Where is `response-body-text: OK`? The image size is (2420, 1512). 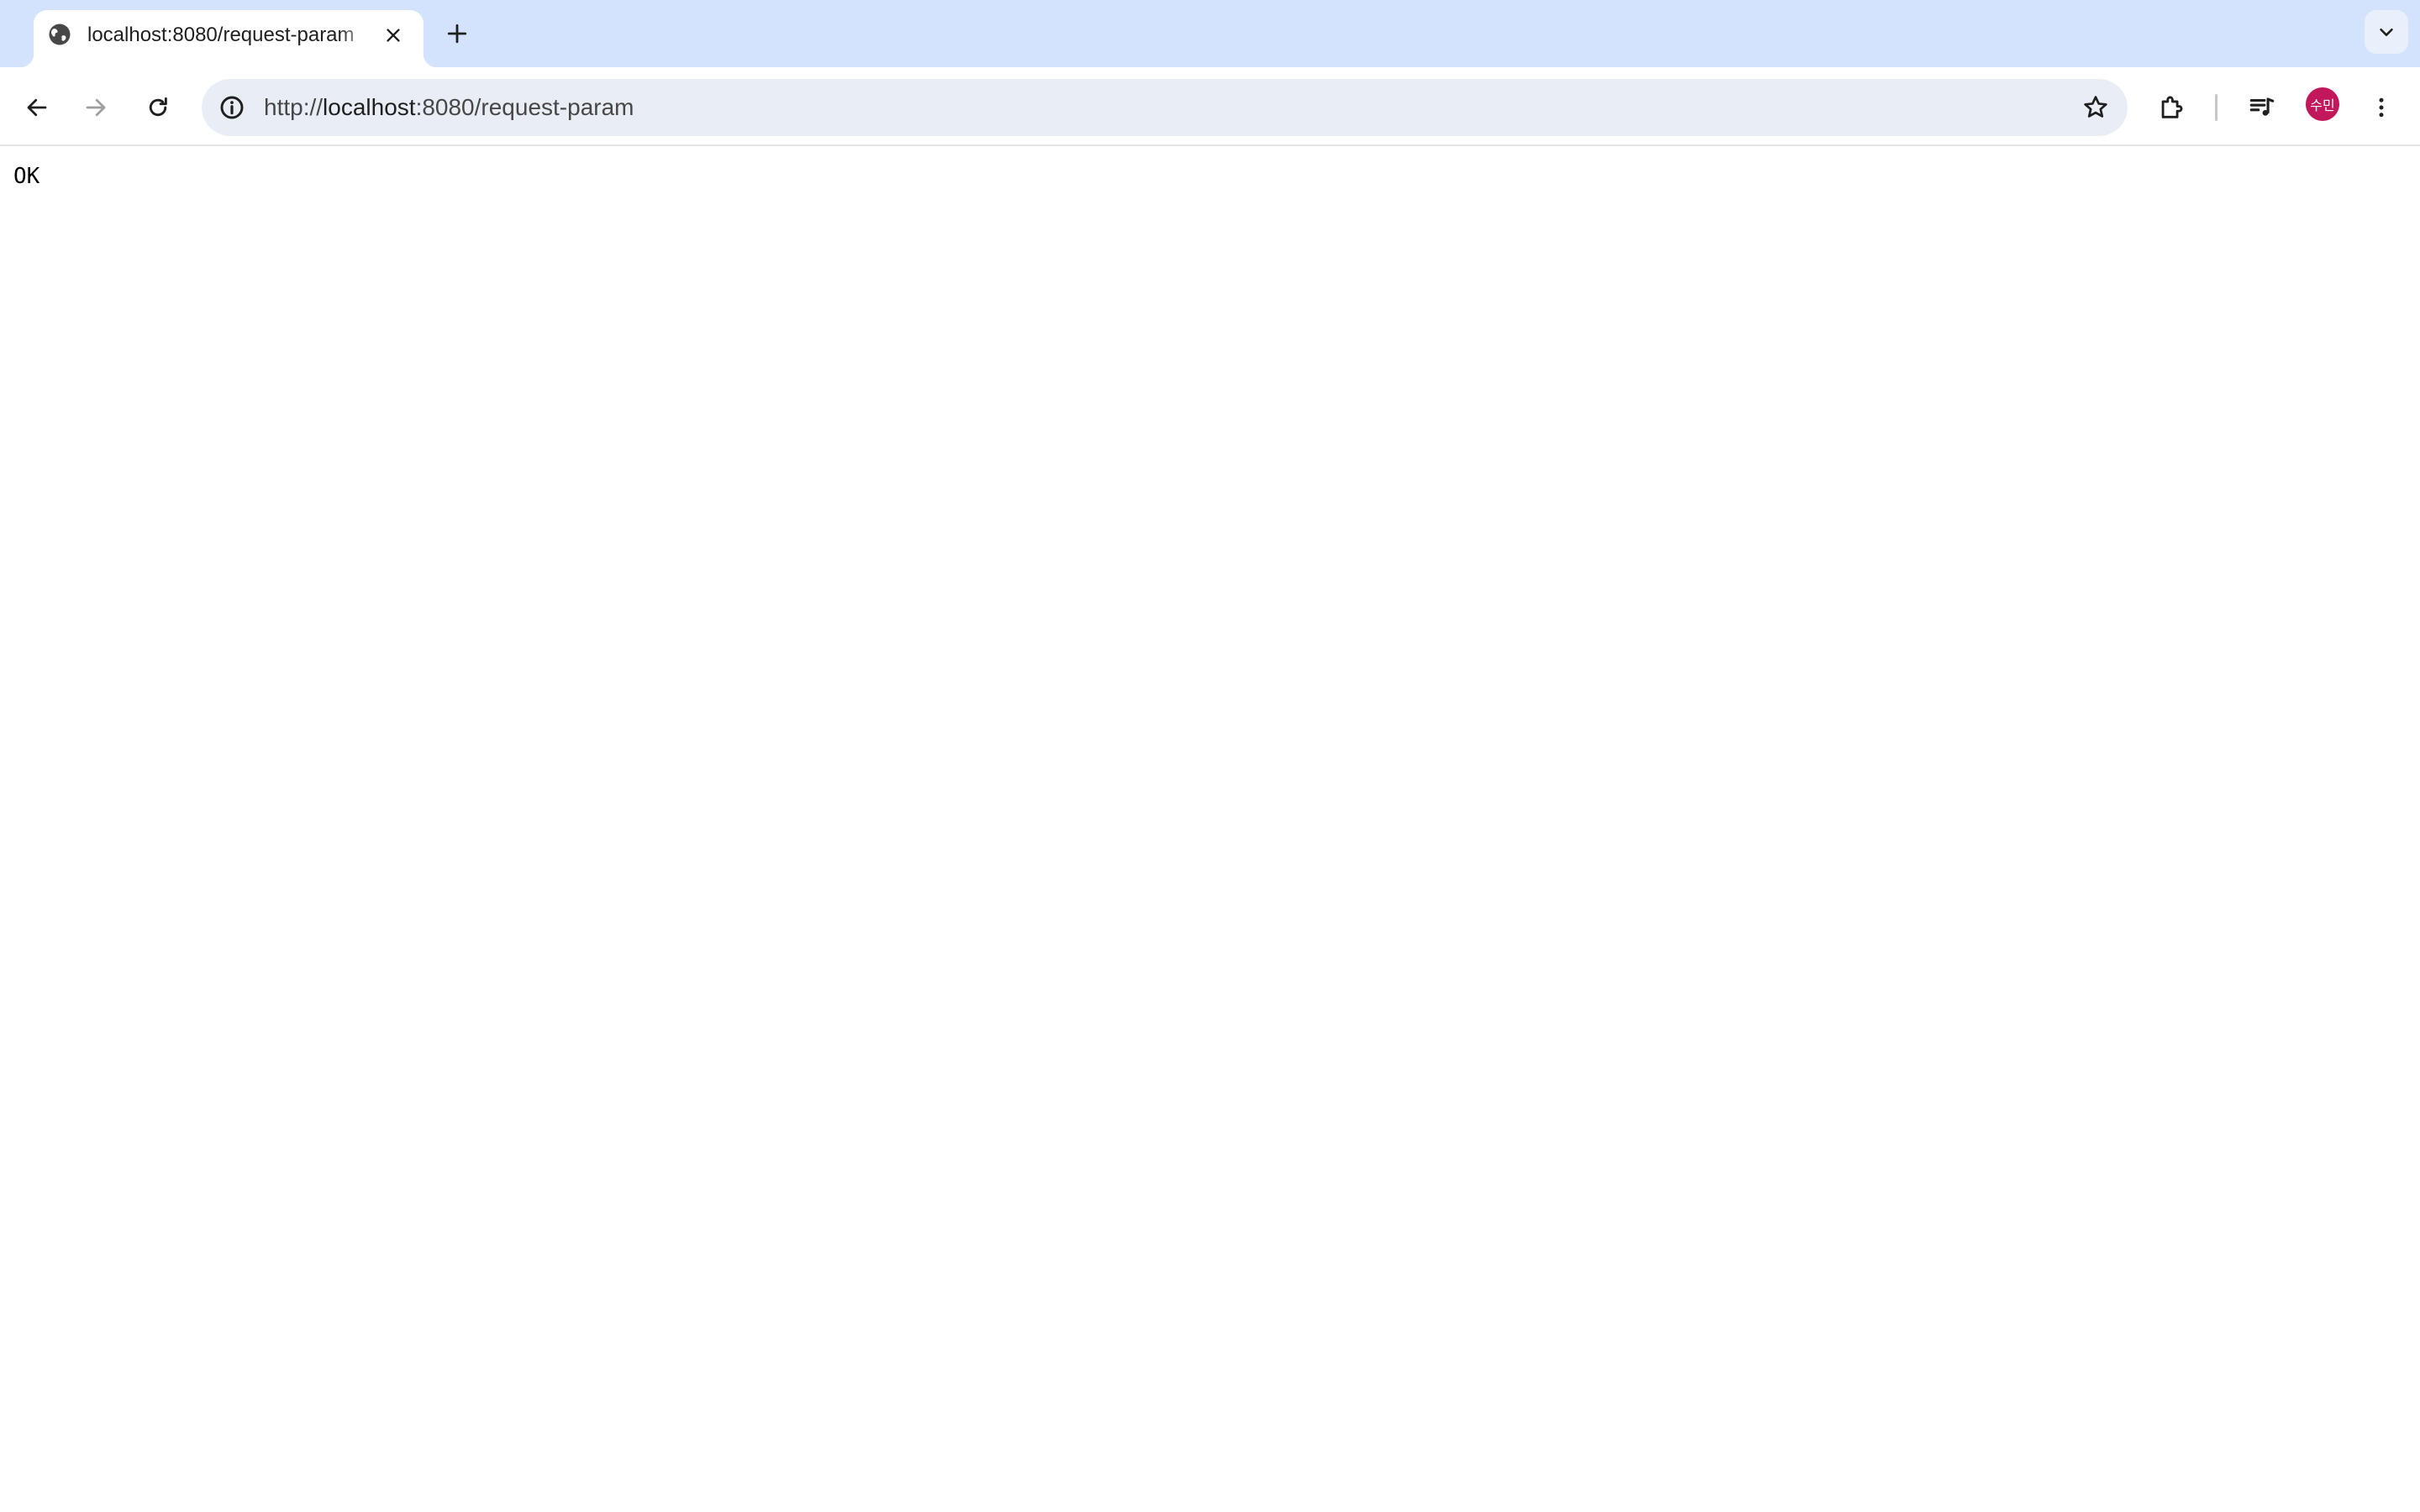 response-body-text: OK is located at coordinates (26, 176).